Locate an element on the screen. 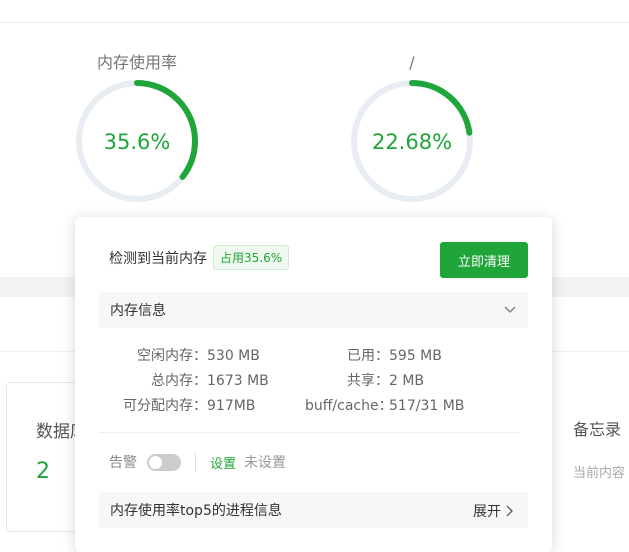 This screenshot has height=552, width=629. disk-usage-gauge: / 22.68% is located at coordinates (412, 128).